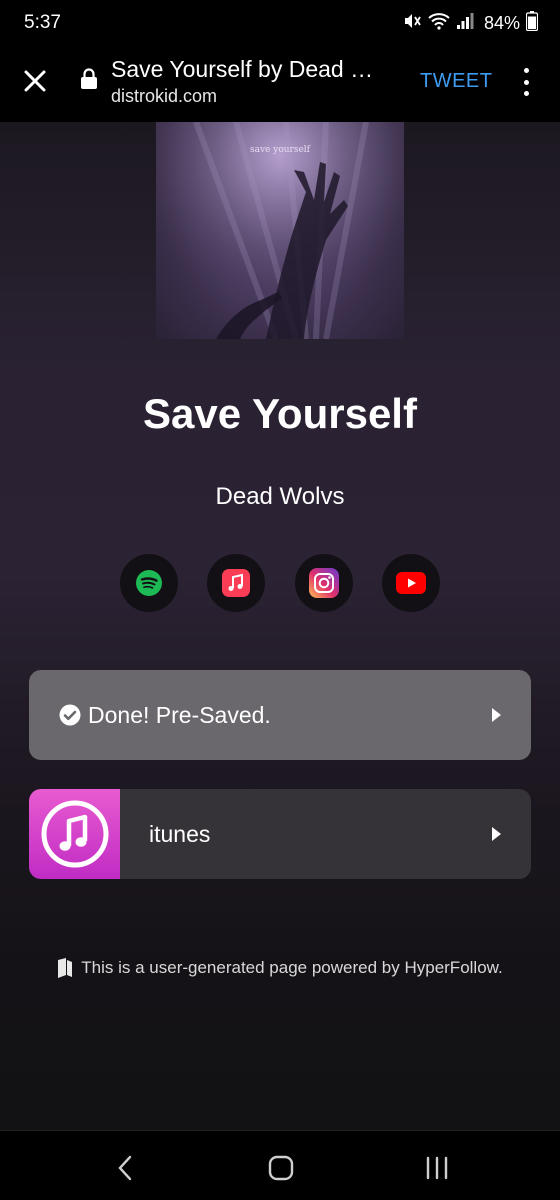  I want to click on spotify-icon, so click(149, 583).